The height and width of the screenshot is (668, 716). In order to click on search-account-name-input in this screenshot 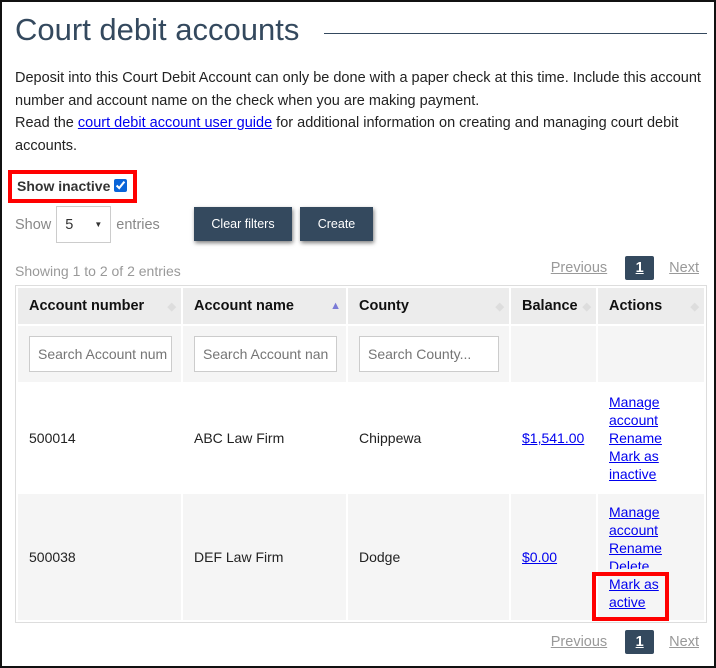, I will do `click(265, 354)`.